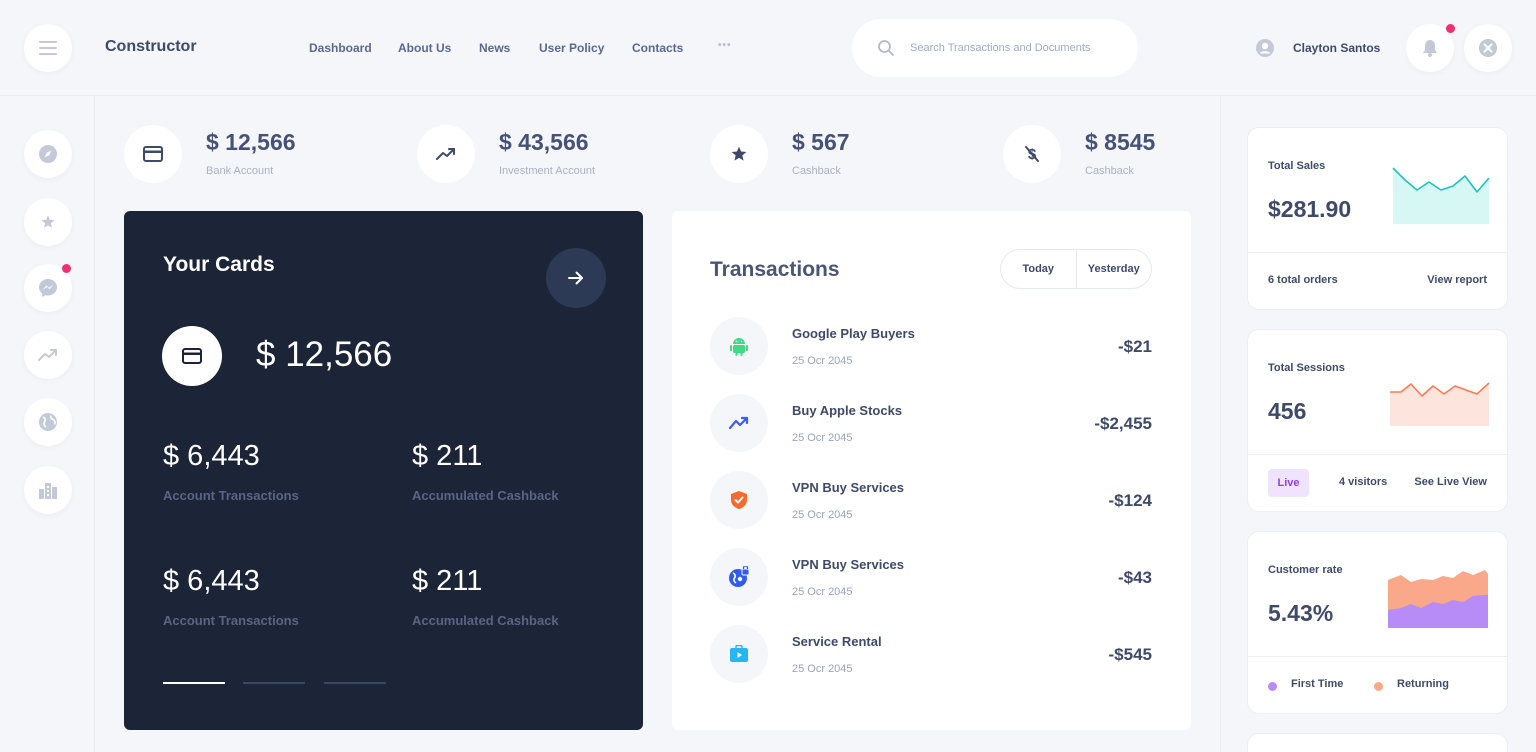  Describe the element at coordinates (821, 142) in the screenshot. I see `stat-cashback-value: $ 567` at that location.